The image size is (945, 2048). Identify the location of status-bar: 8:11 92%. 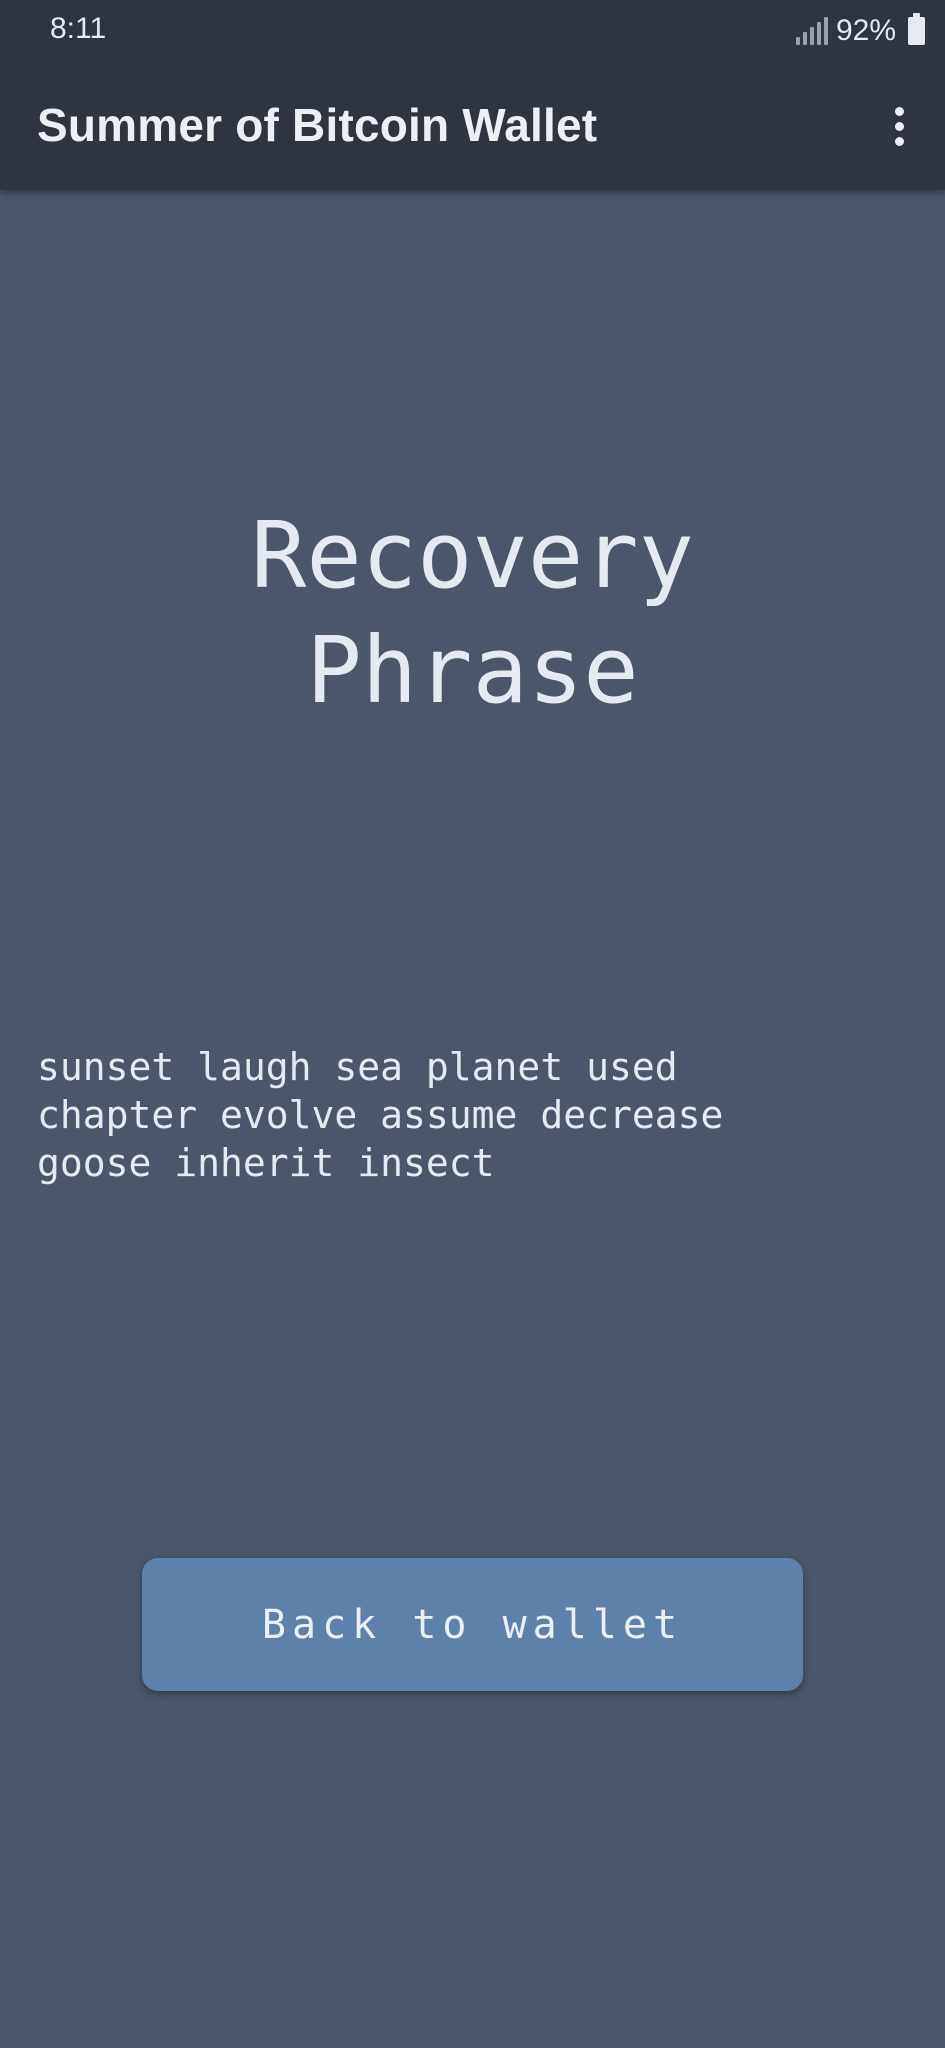
(472, 31).